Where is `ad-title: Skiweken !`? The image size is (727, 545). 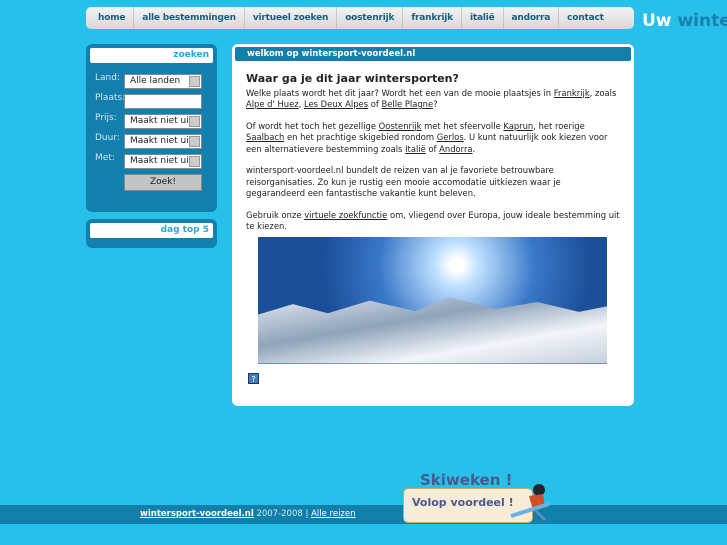
ad-title: Skiweken ! is located at coordinates (466, 480).